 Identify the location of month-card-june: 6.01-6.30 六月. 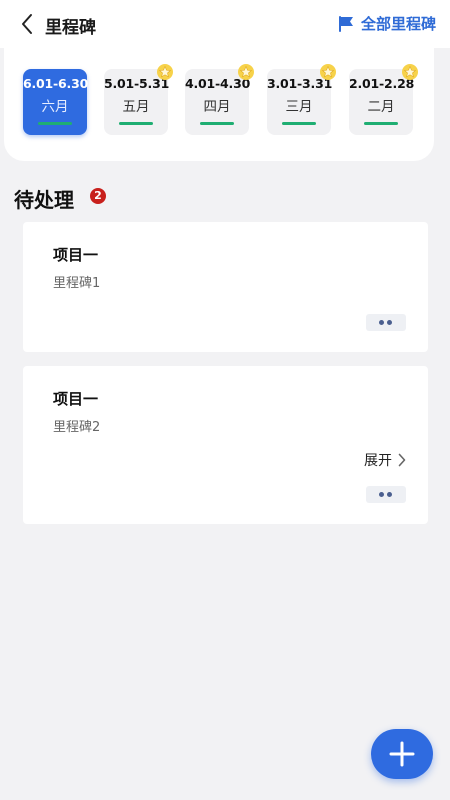
(56, 102).